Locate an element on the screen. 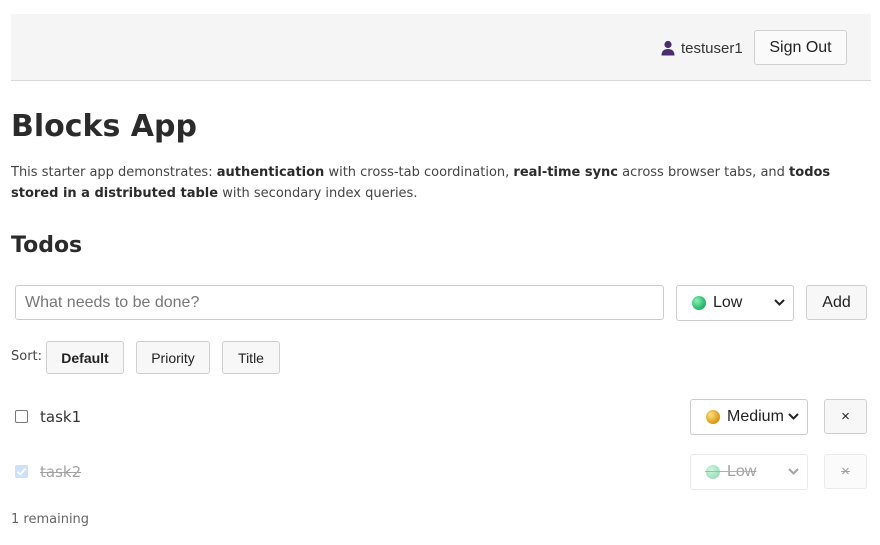 Image resolution: width=880 pixels, height=545 pixels. user-info: testuser1 is located at coordinates (702, 48).